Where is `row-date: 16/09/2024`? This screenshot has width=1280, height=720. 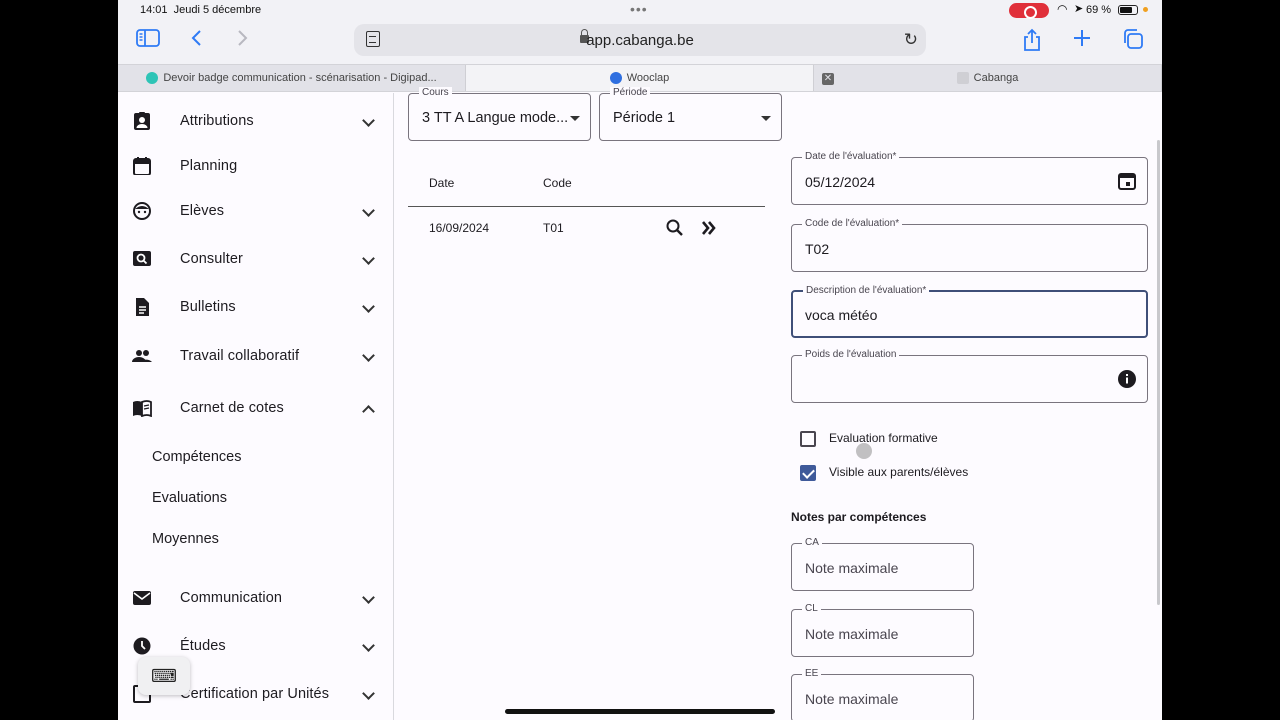 row-date: 16/09/2024 is located at coordinates (459, 228).